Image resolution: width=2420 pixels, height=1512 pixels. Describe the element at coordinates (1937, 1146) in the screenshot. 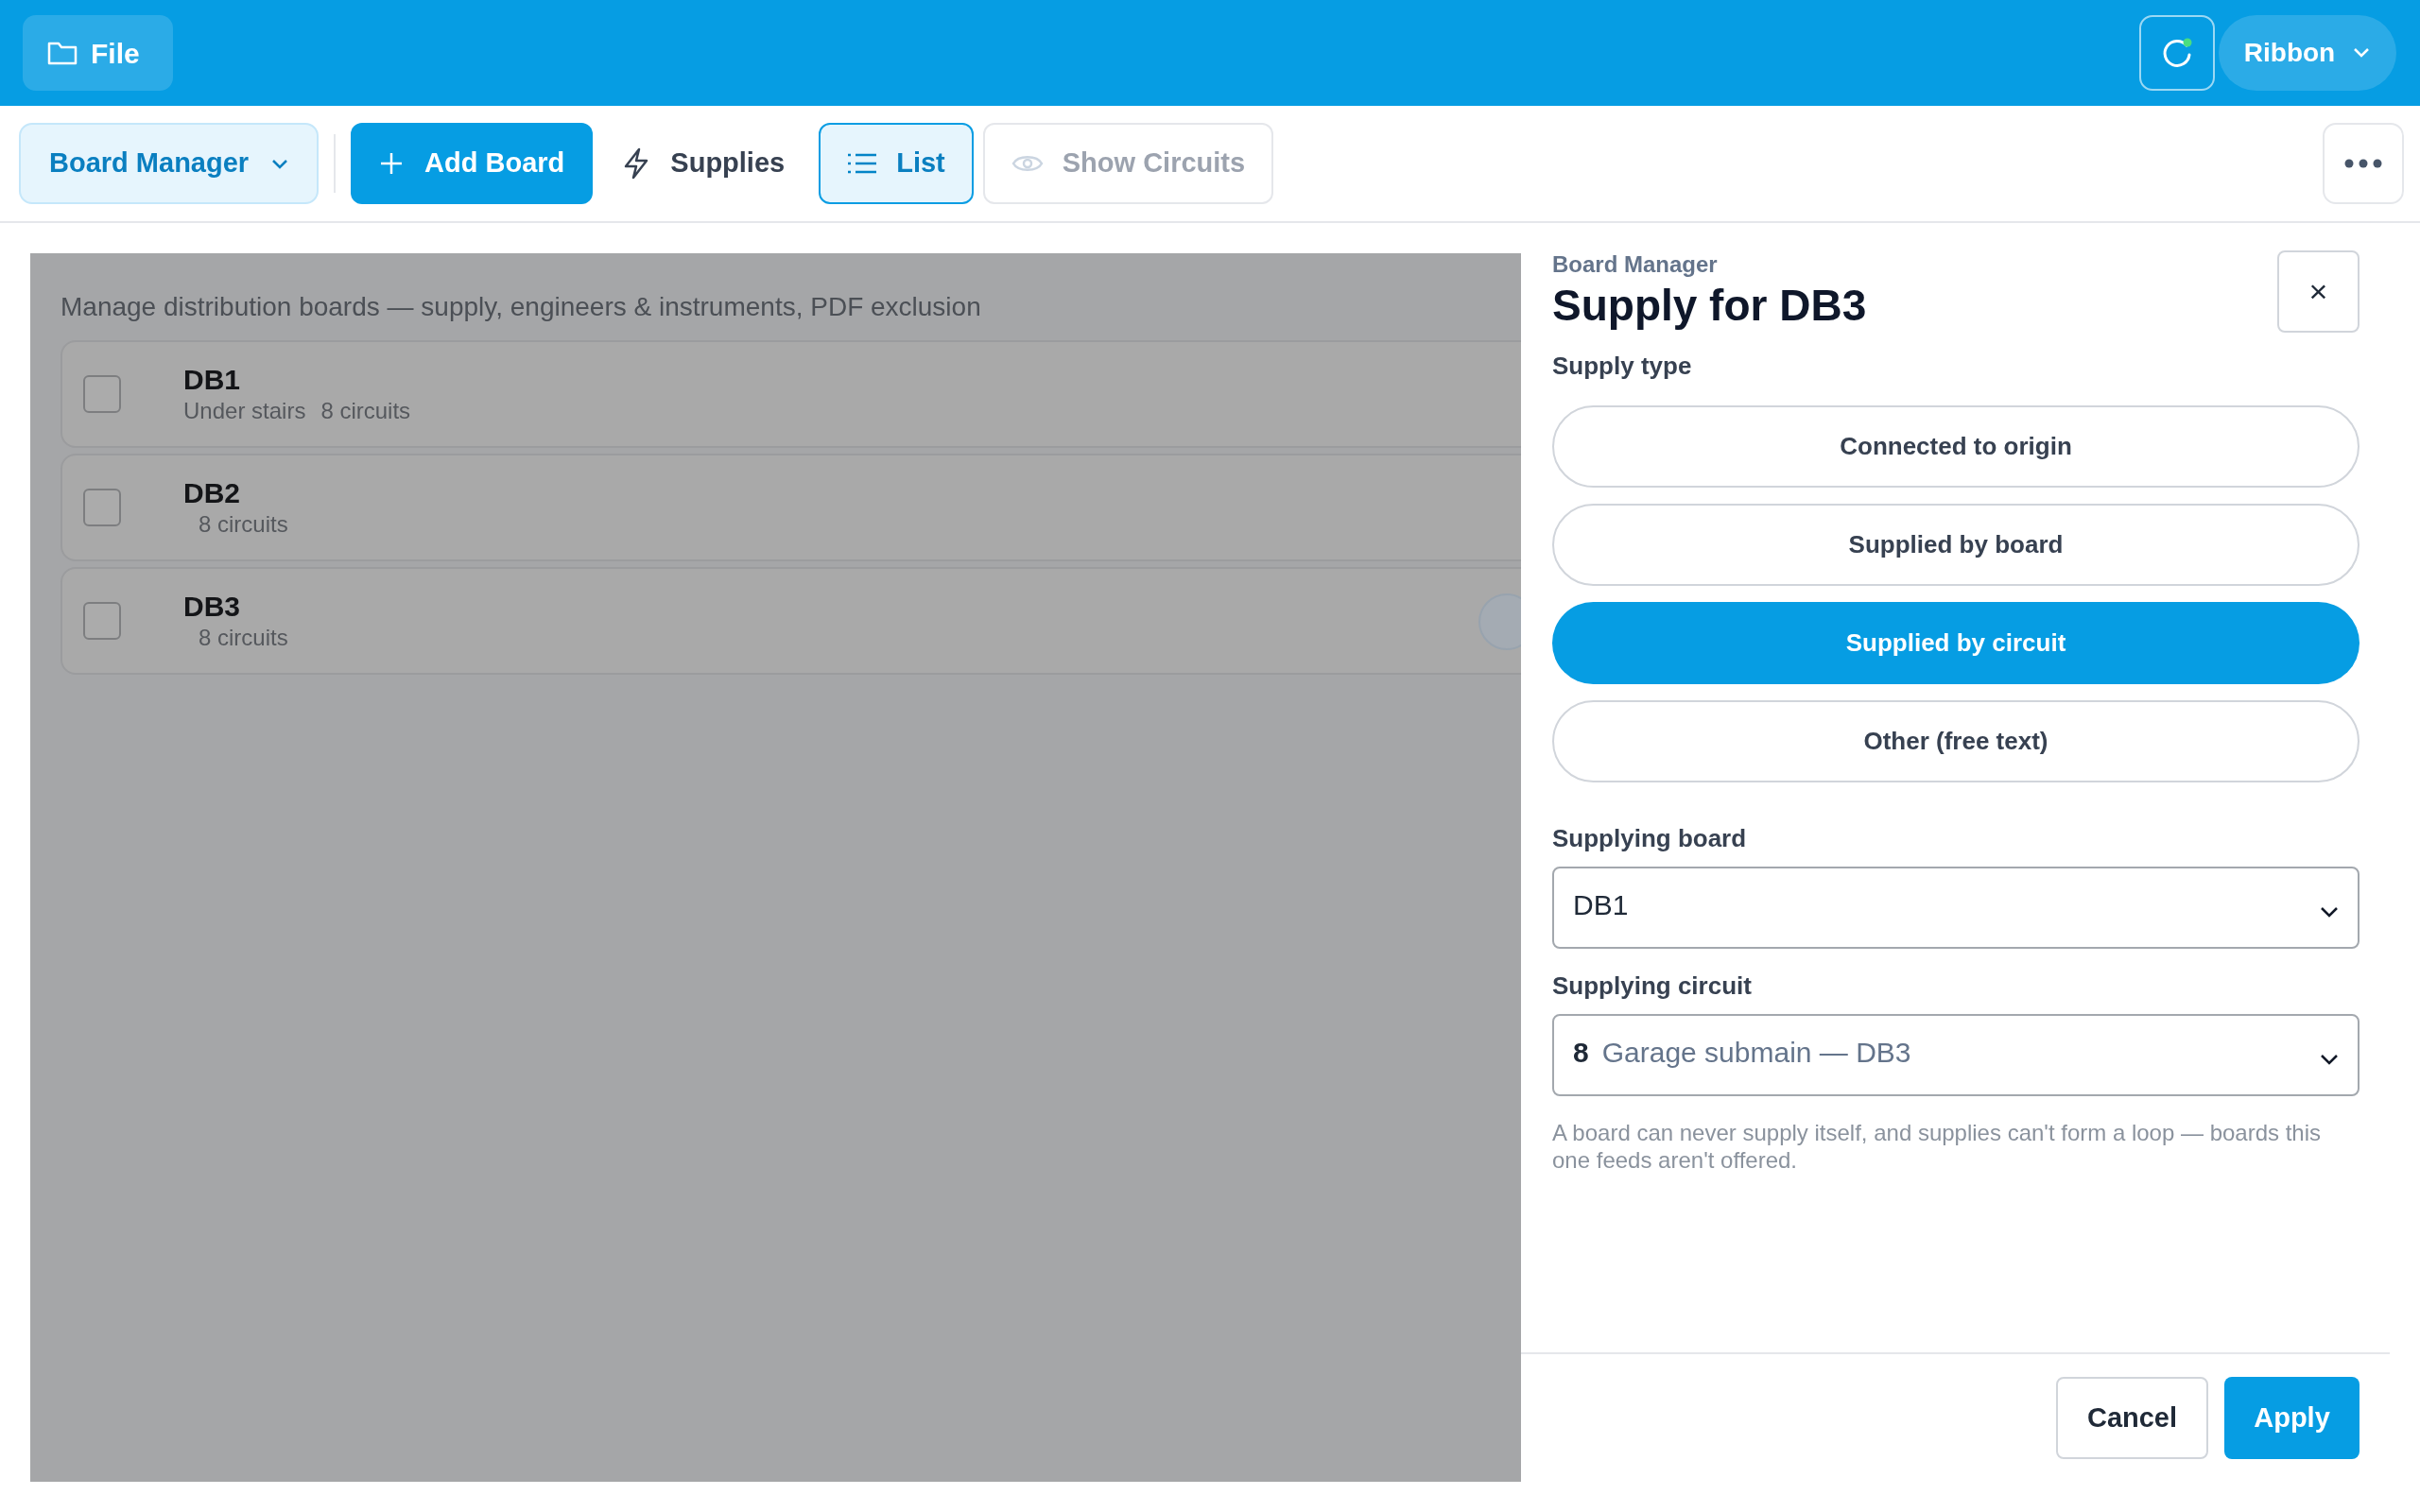

I see `hint-text: A board can never supply itself, and supplies can't form a loop — boards this one feeds aren't offered.` at that location.